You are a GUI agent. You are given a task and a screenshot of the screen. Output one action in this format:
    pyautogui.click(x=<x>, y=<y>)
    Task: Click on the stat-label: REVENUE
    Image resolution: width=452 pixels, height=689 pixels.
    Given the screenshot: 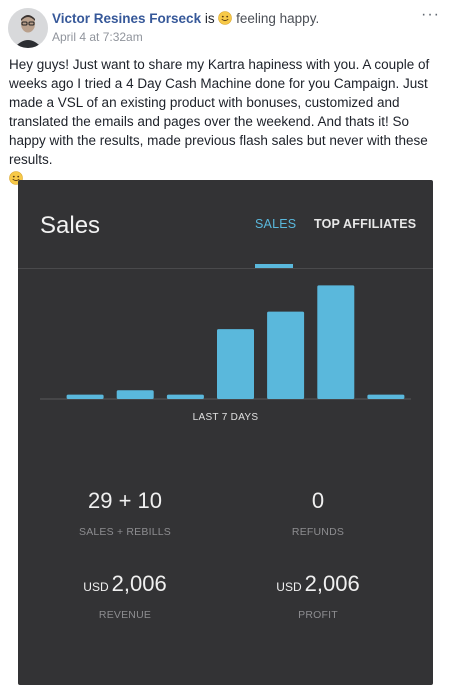 What is the action you would take?
    pyautogui.click(x=125, y=615)
    